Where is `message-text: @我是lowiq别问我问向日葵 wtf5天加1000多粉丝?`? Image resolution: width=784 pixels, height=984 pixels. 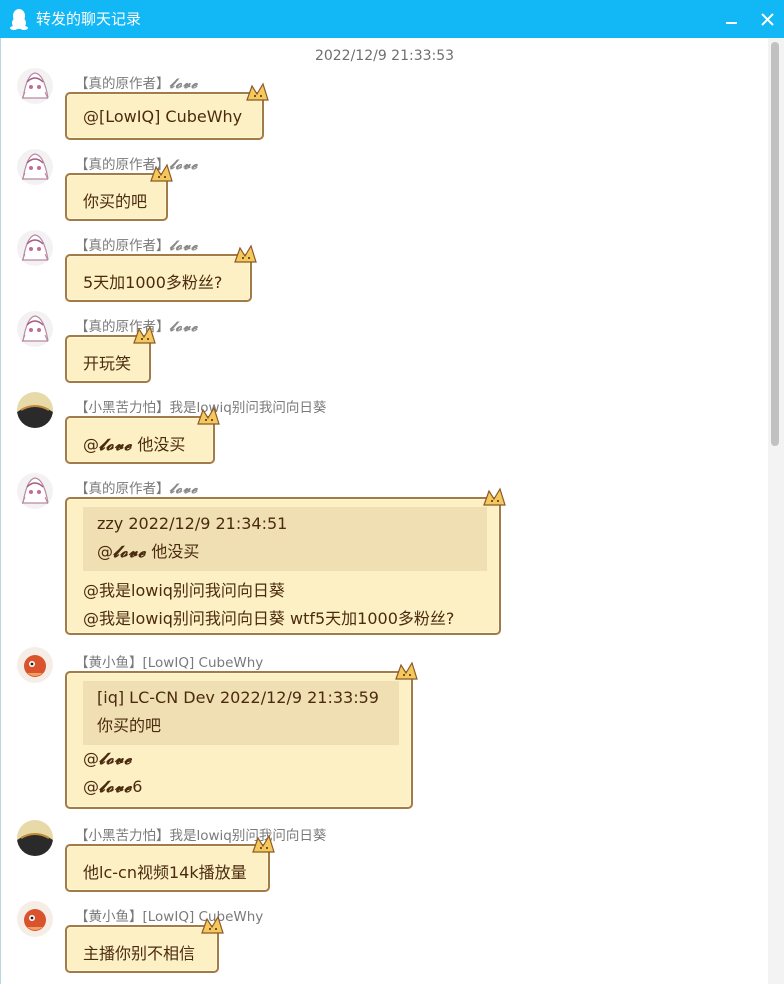
message-text: @我是lowiq别问我问向日葵 wtf5天加1000多粉丝? is located at coordinates (269, 618).